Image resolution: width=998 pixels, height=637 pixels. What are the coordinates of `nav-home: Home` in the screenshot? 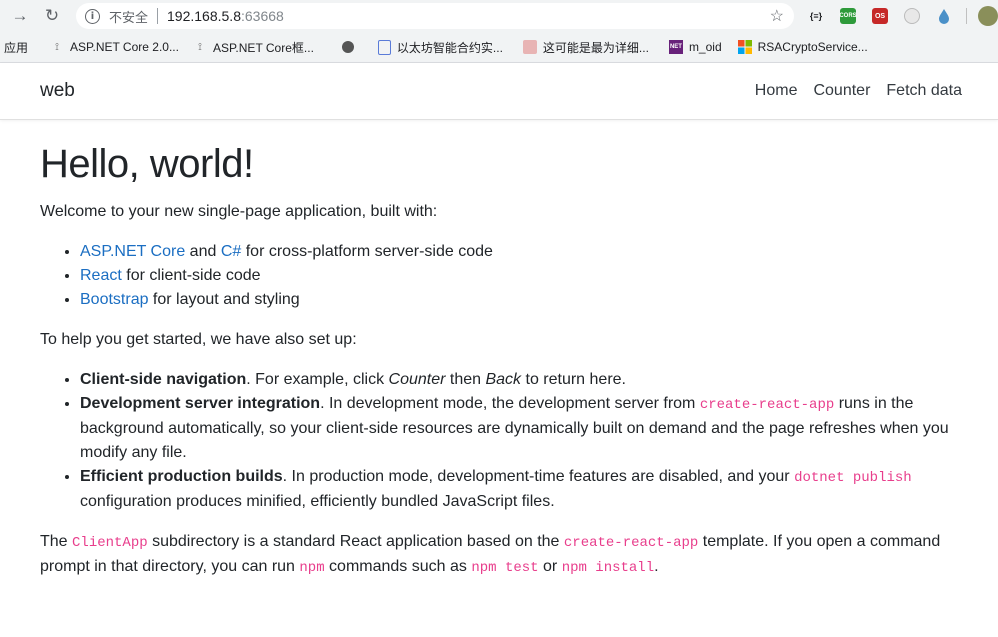 It's located at (776, 91).